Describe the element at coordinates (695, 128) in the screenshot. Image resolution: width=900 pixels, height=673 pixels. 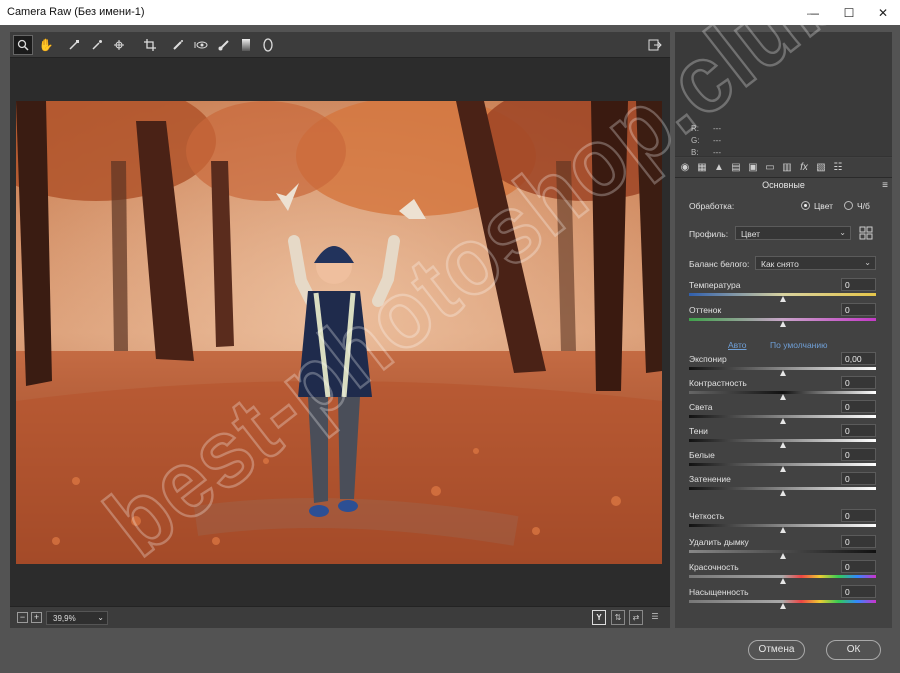
I see `r-label: R:` at that location.